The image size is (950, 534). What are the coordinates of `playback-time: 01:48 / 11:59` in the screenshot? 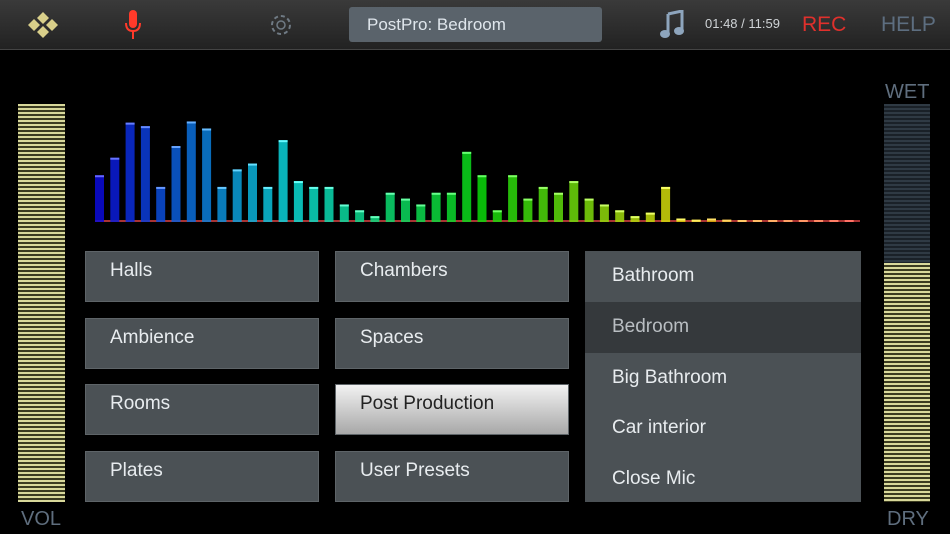 It's located at (742, 23).